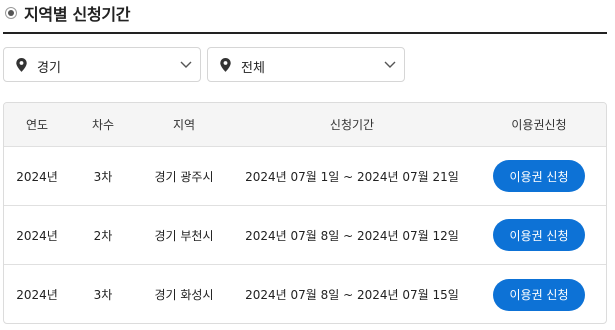 This screenshot has width=615, height=330. I want to click on column-header-round: 차수, so click(103, 125).